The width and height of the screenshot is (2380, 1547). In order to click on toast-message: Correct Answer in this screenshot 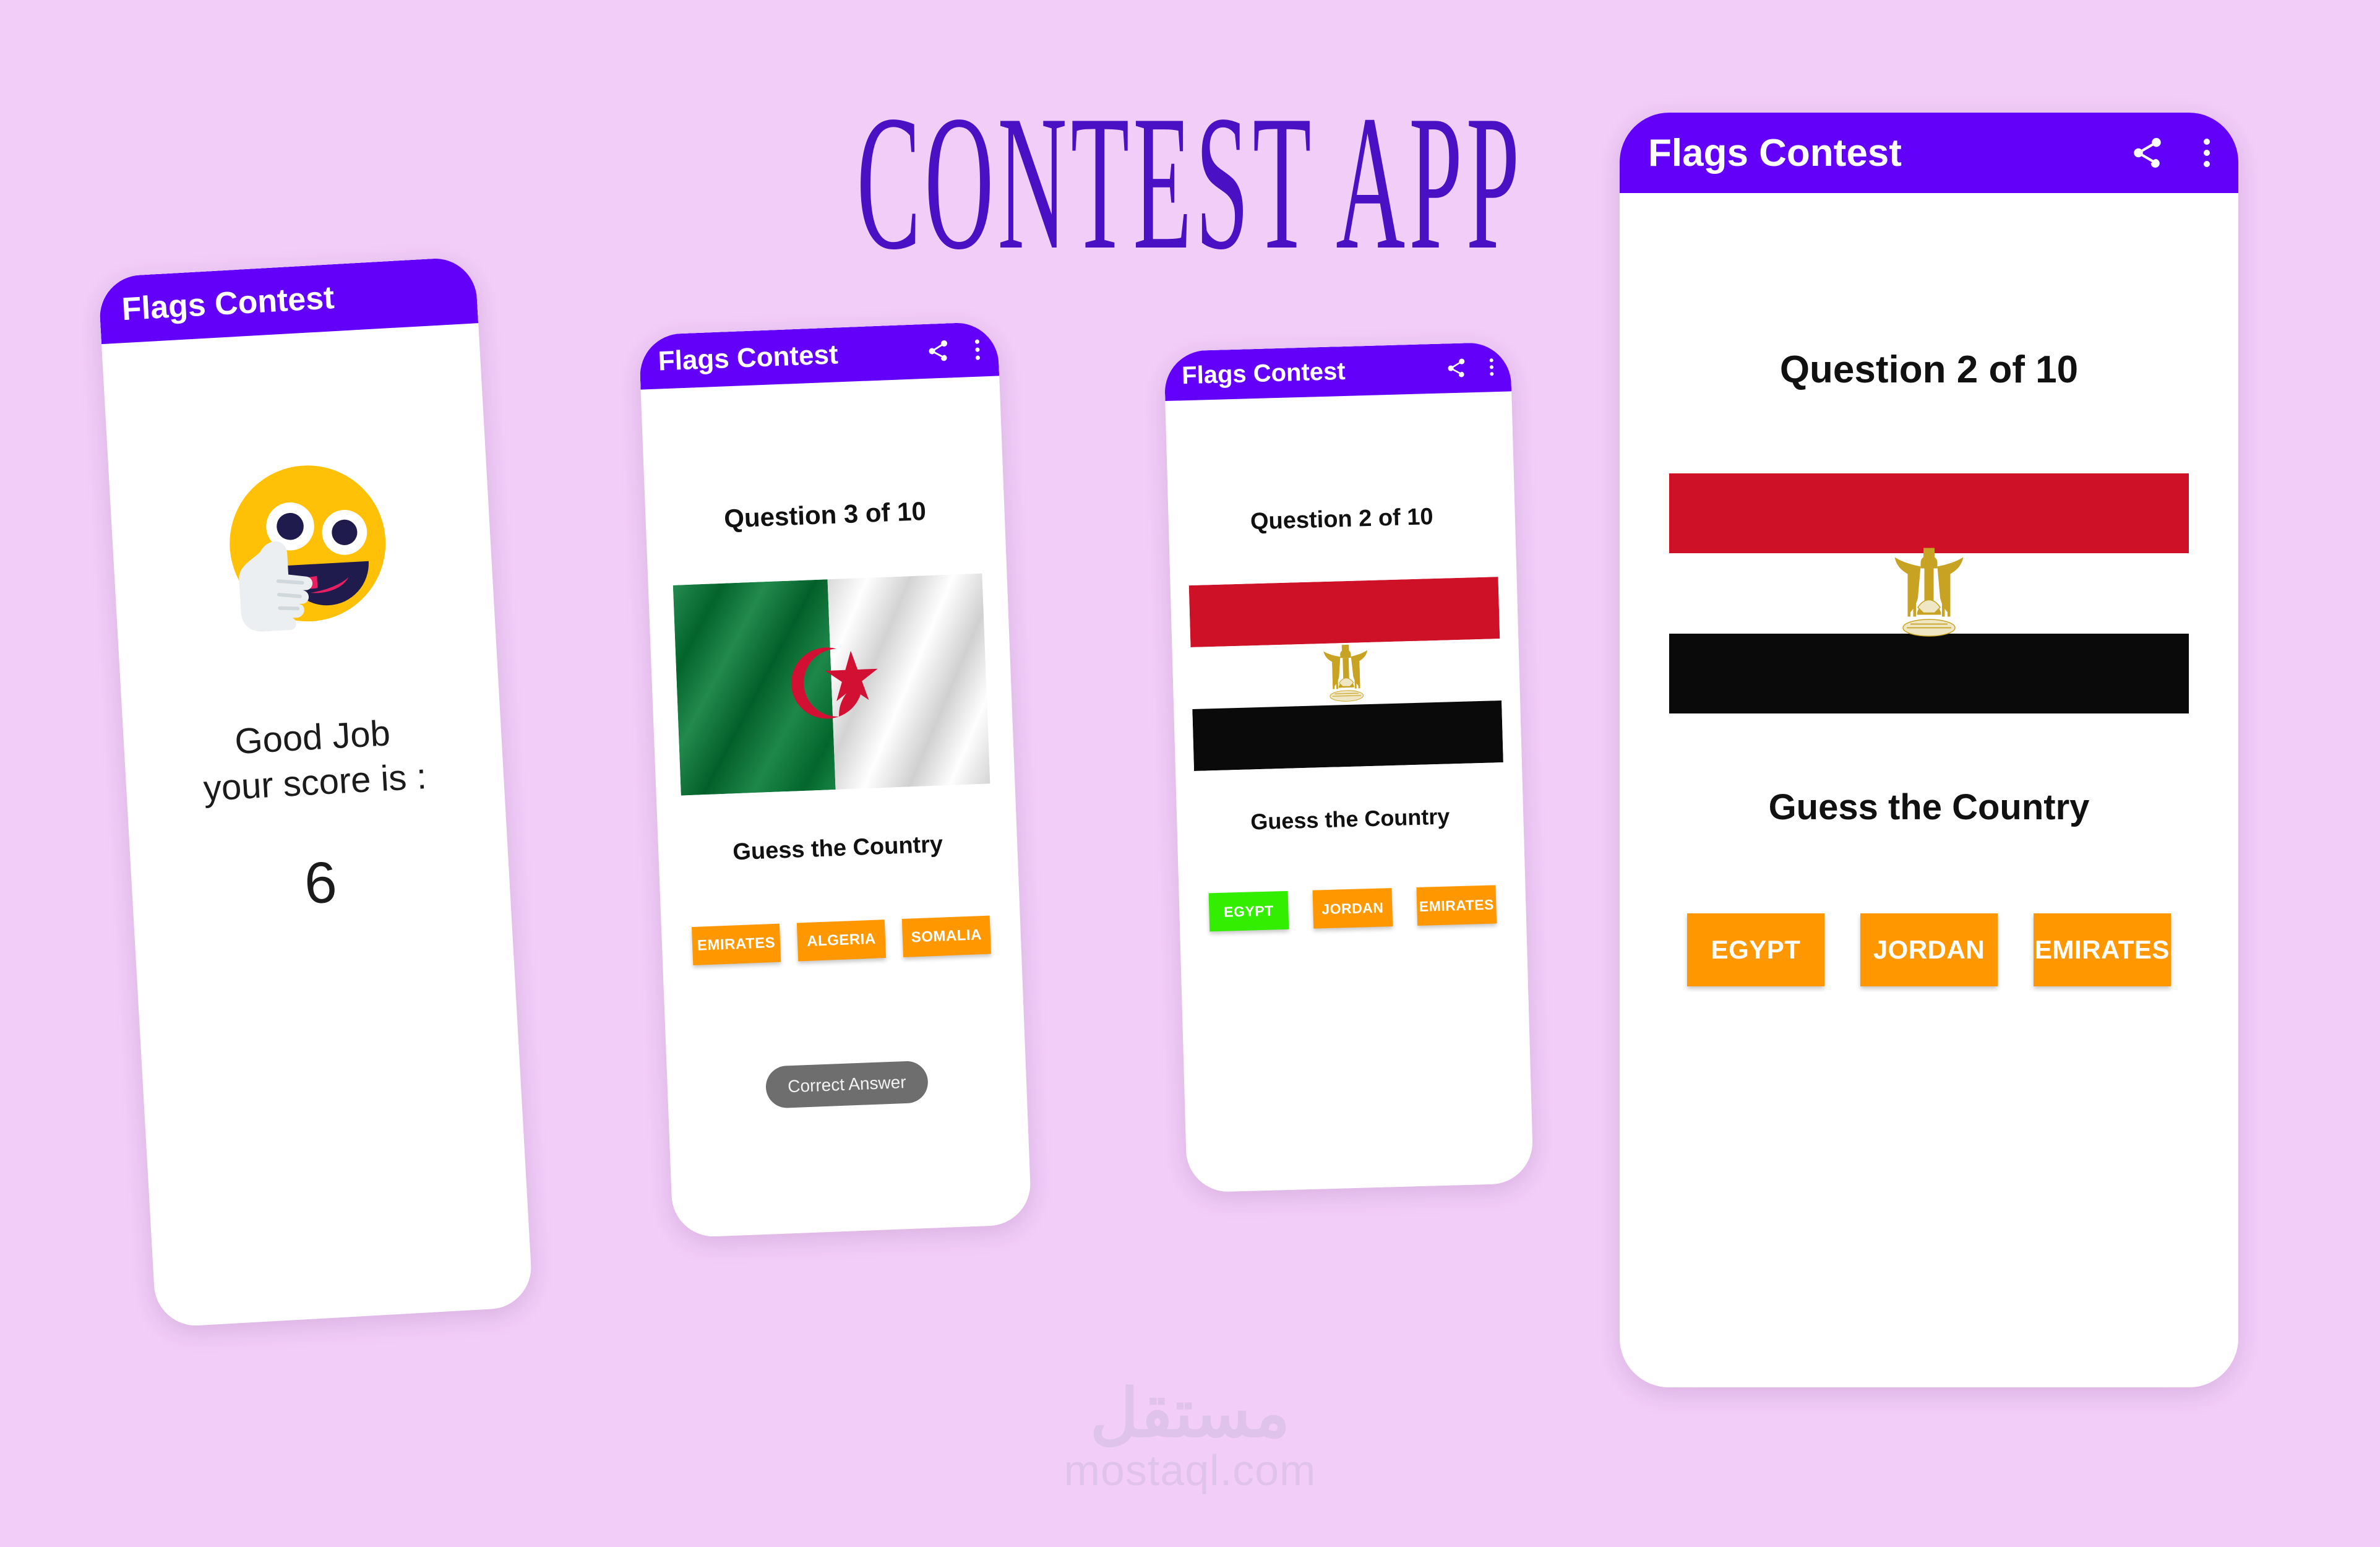, I will do `click(847, 1084)`.